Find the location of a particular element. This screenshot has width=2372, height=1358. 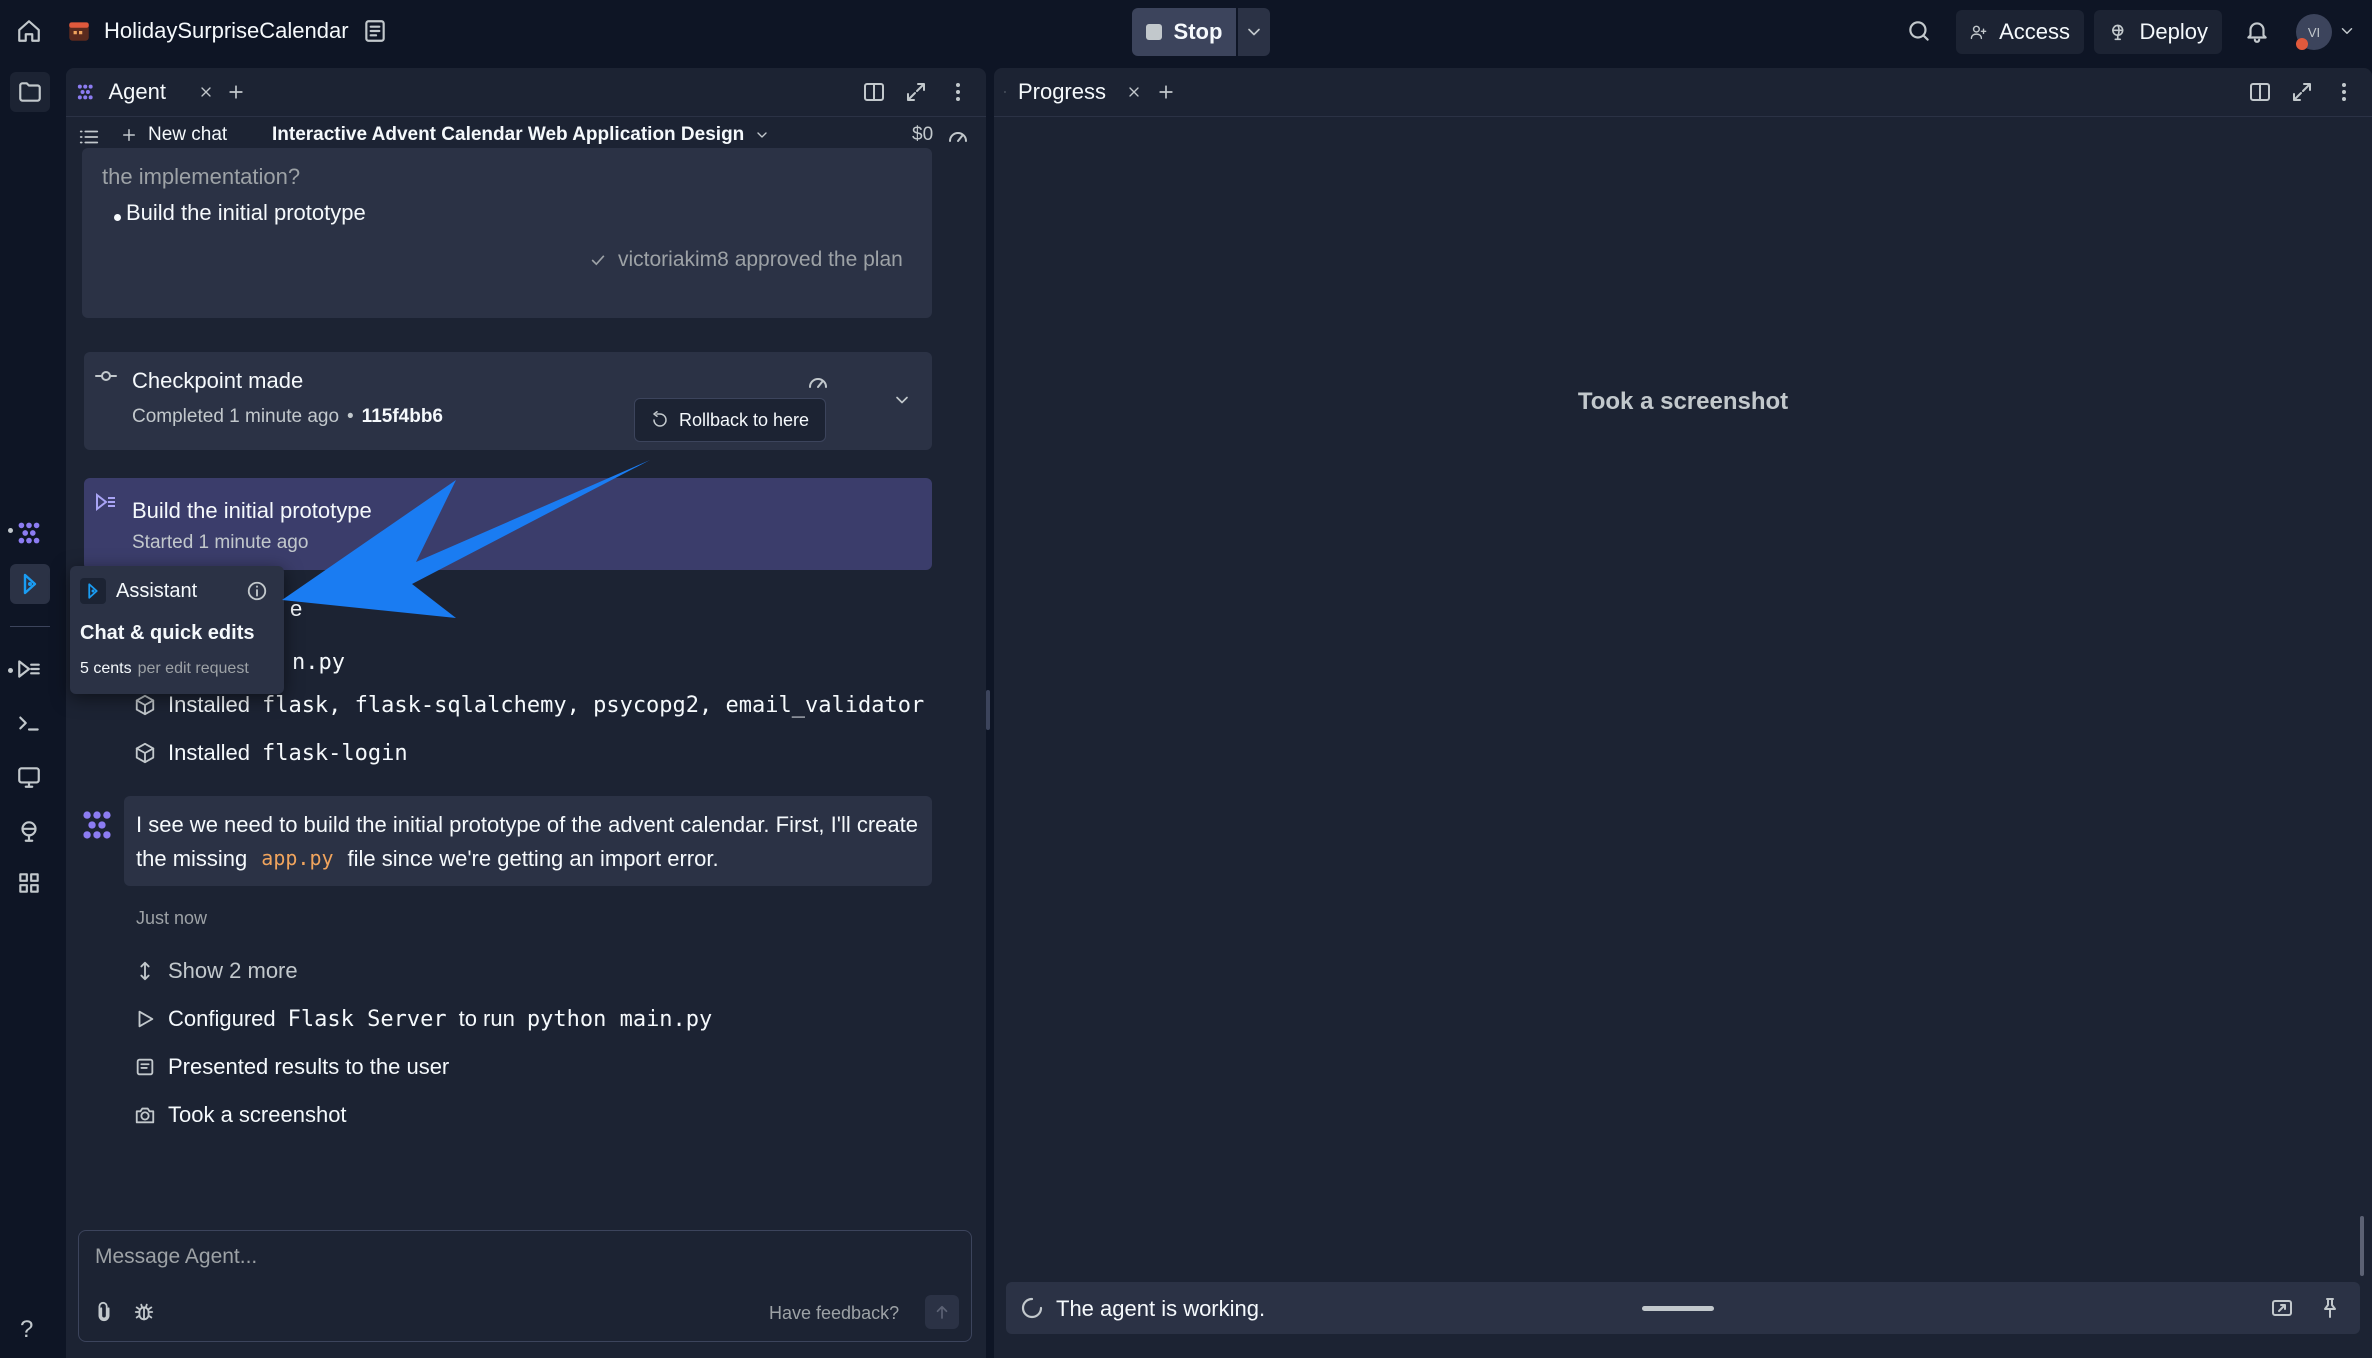

agent-icon is located at coordinates (85, 92).